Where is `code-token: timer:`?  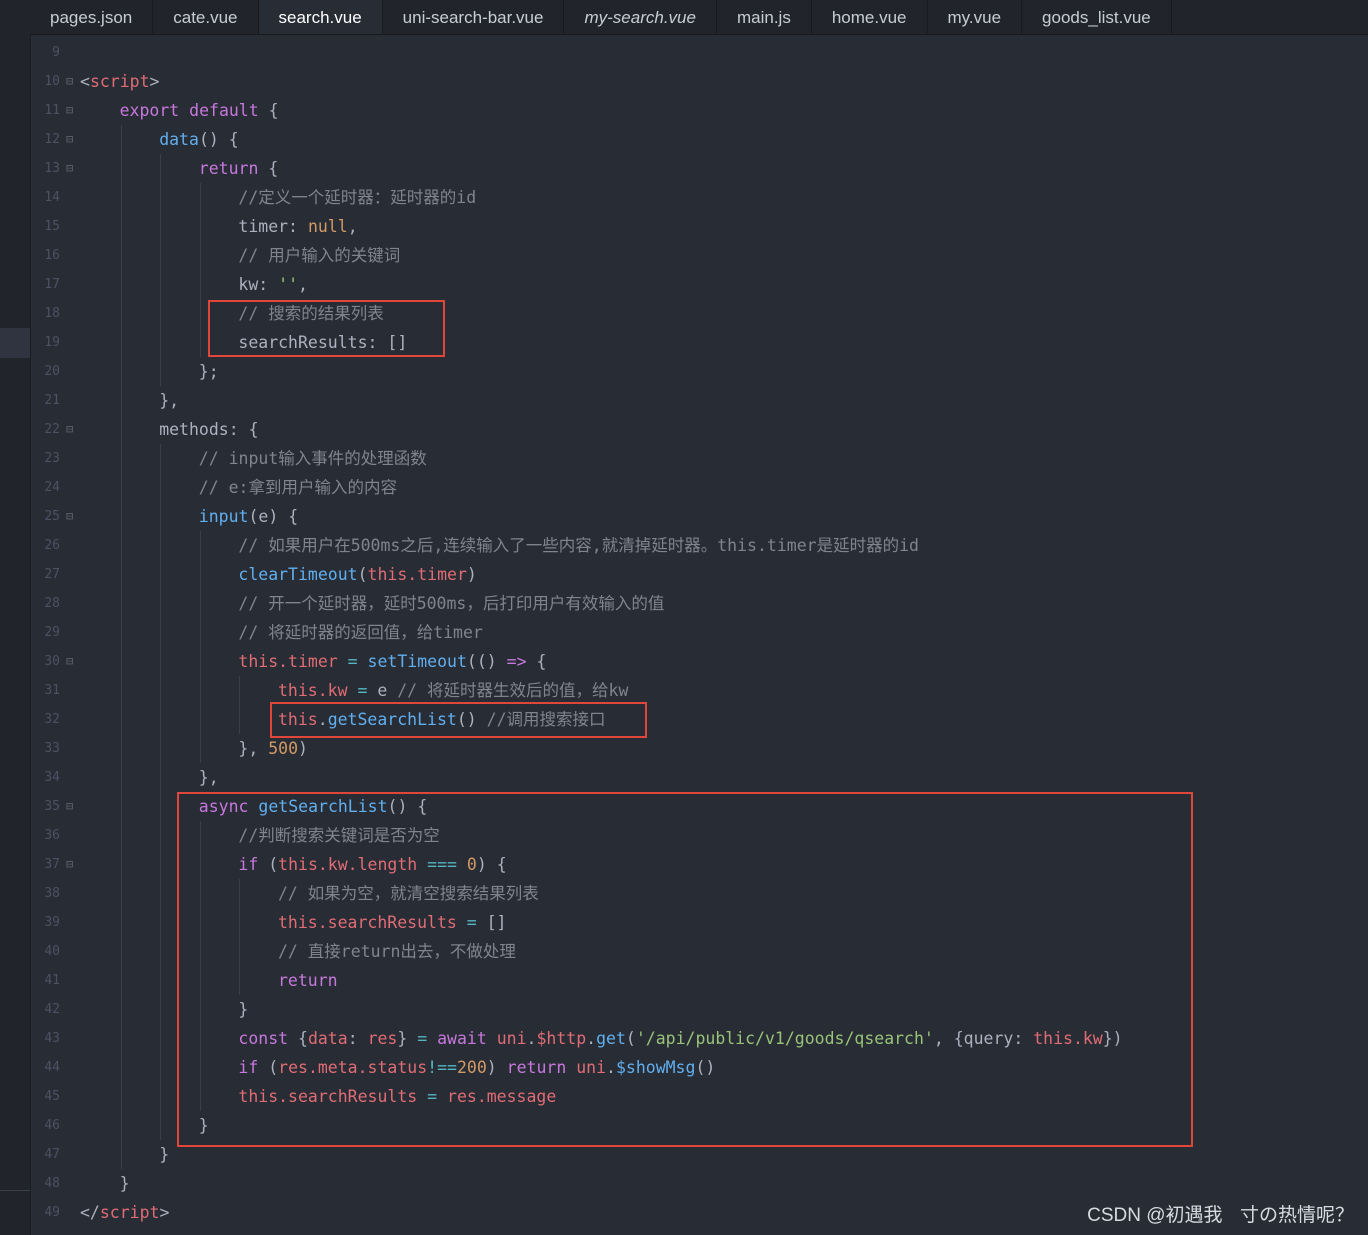
code-token: timer: is located at coordinates (273, 226).